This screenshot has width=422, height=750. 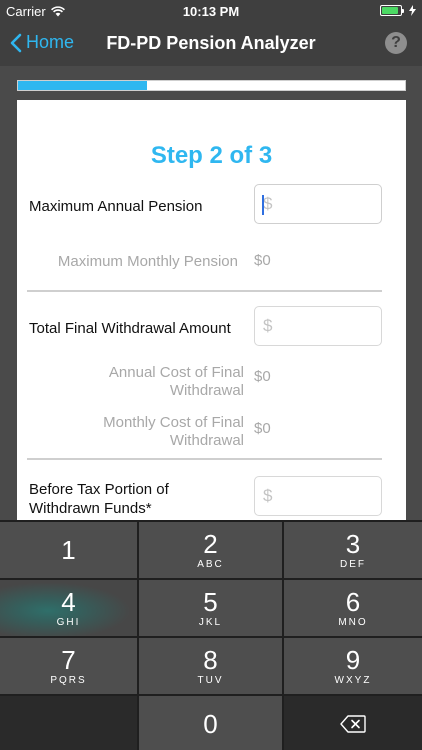 What do you see at coordinates (353, 608) in the screenshot?
I see `key-6: 6 MNO` at bounding box center [353, 608].